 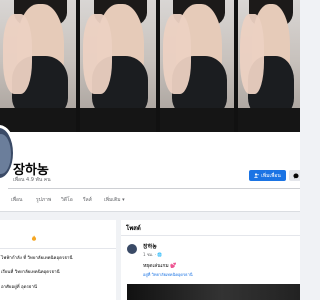 What do you see at coordinates (210, 235) in the screenshot?
I see `posts-divider` at bounding box center [210, 235].